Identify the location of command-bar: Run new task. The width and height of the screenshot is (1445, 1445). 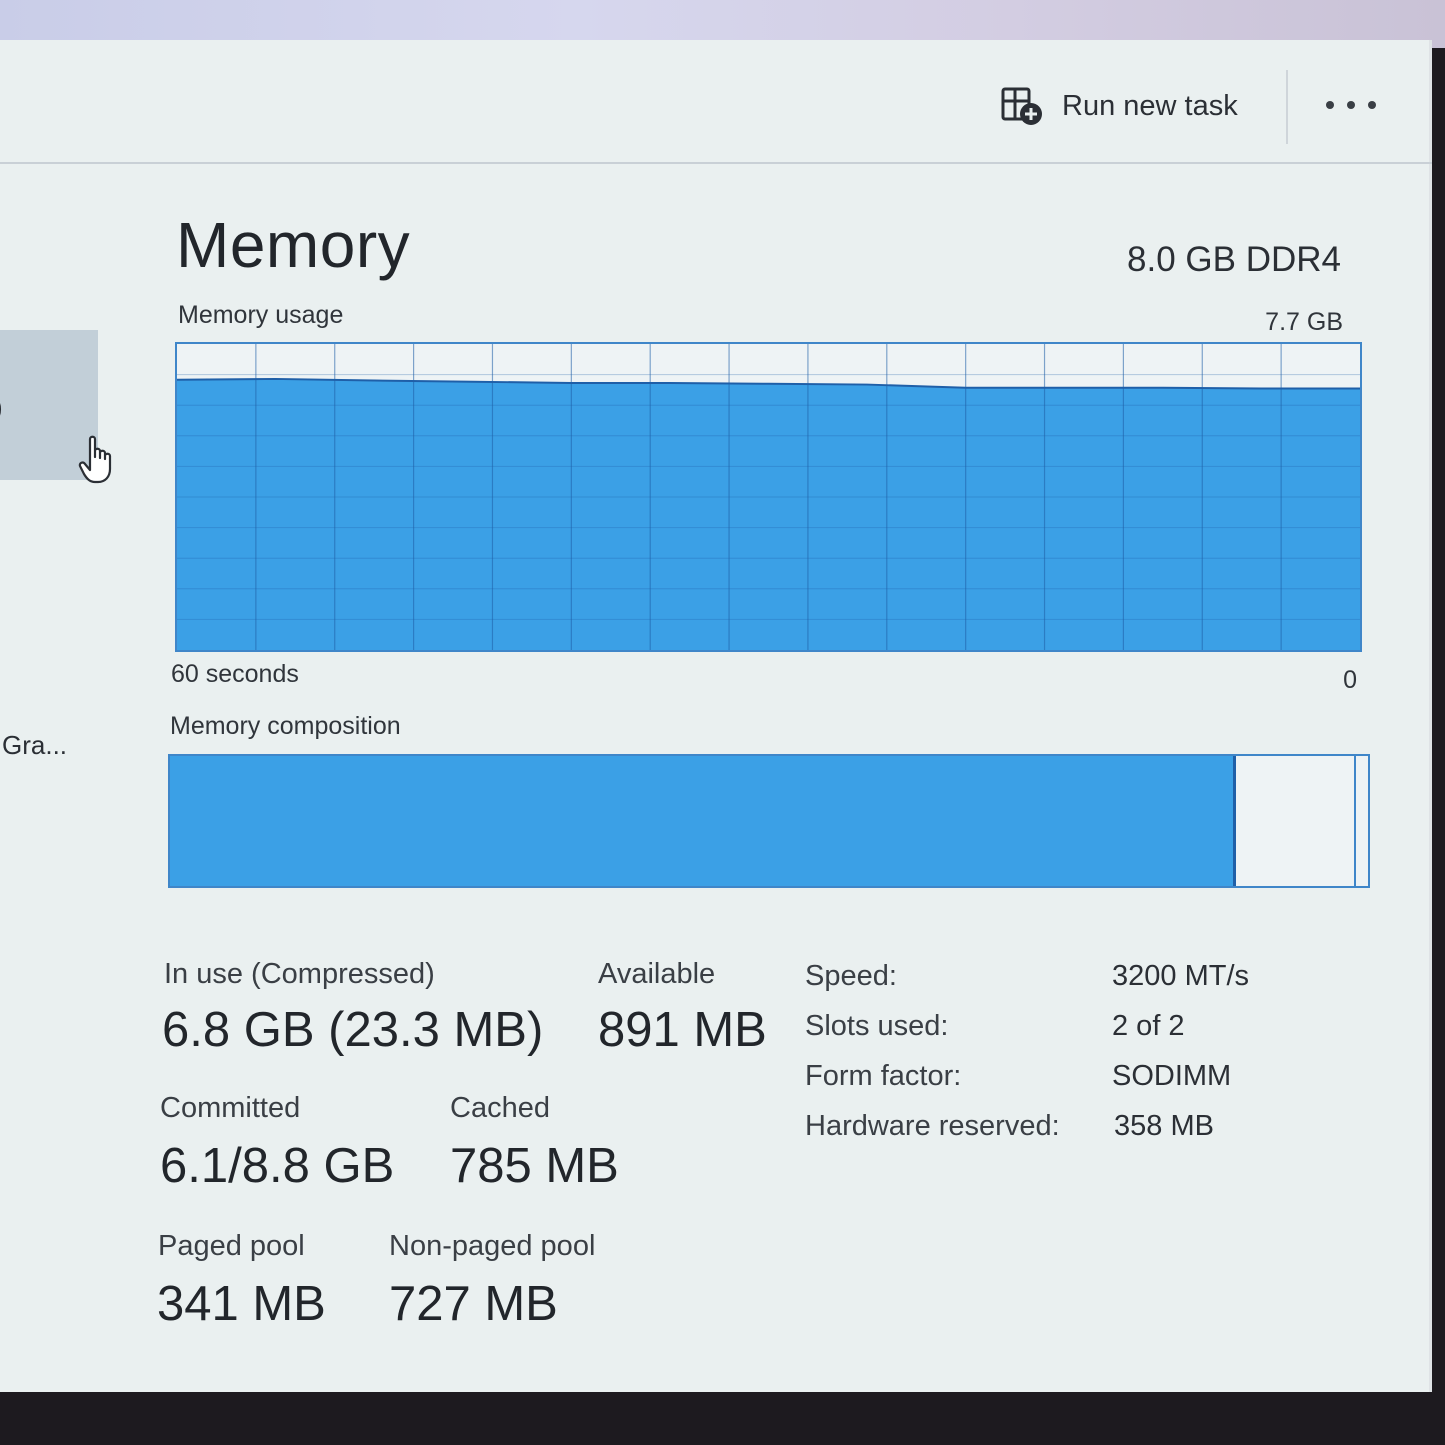
(716, 102).